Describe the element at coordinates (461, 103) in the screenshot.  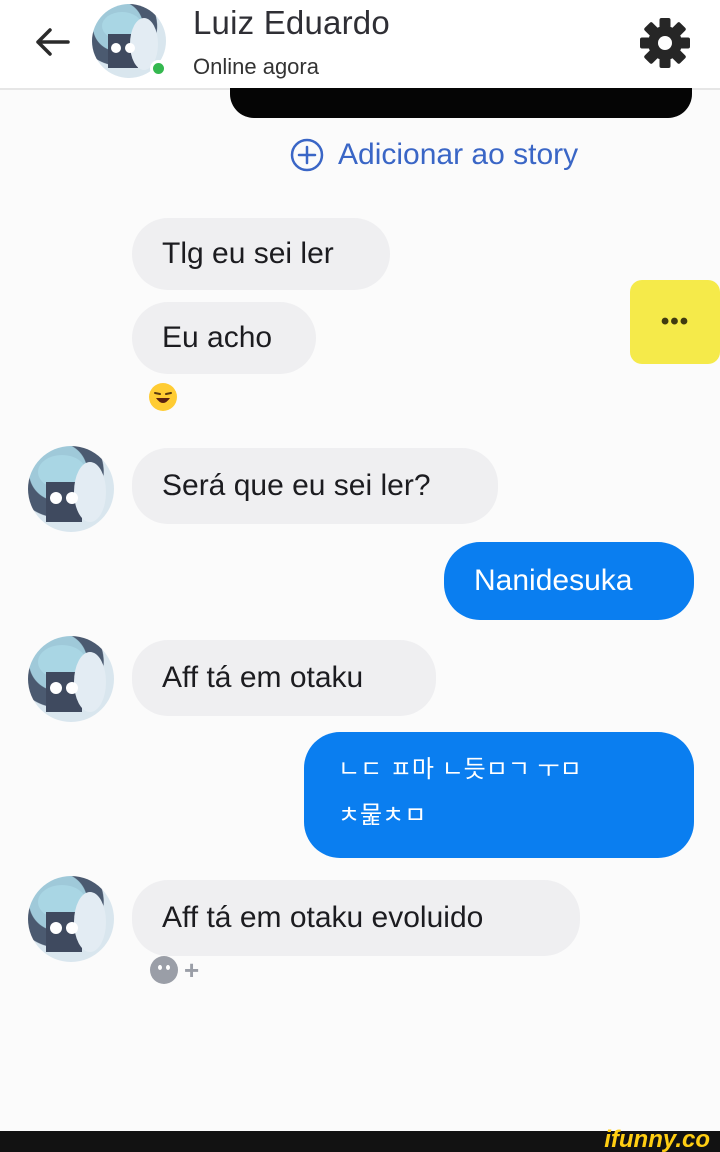
I see `redacted-bar` at that location.